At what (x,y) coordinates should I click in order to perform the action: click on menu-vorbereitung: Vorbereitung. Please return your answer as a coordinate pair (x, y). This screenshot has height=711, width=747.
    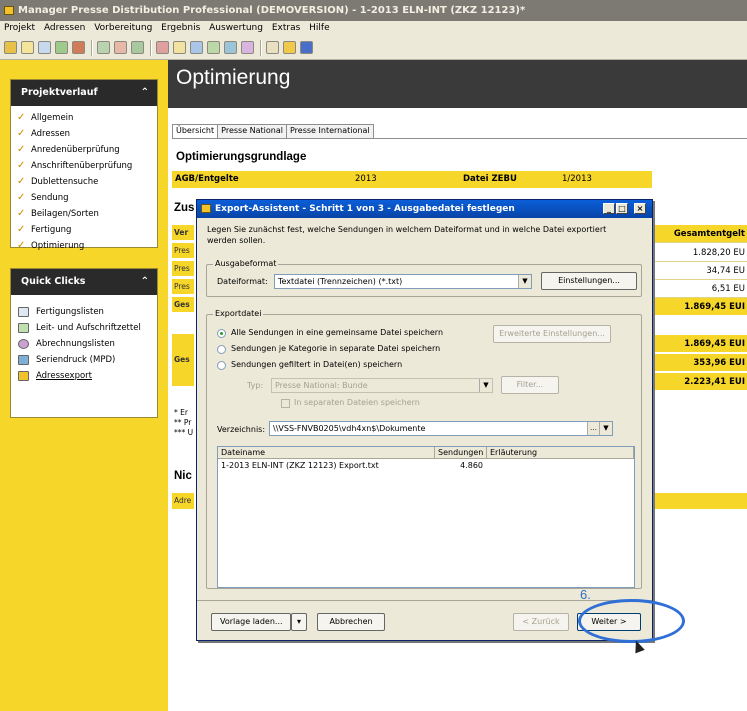
    Looking at the image, I should click on (123, 28).